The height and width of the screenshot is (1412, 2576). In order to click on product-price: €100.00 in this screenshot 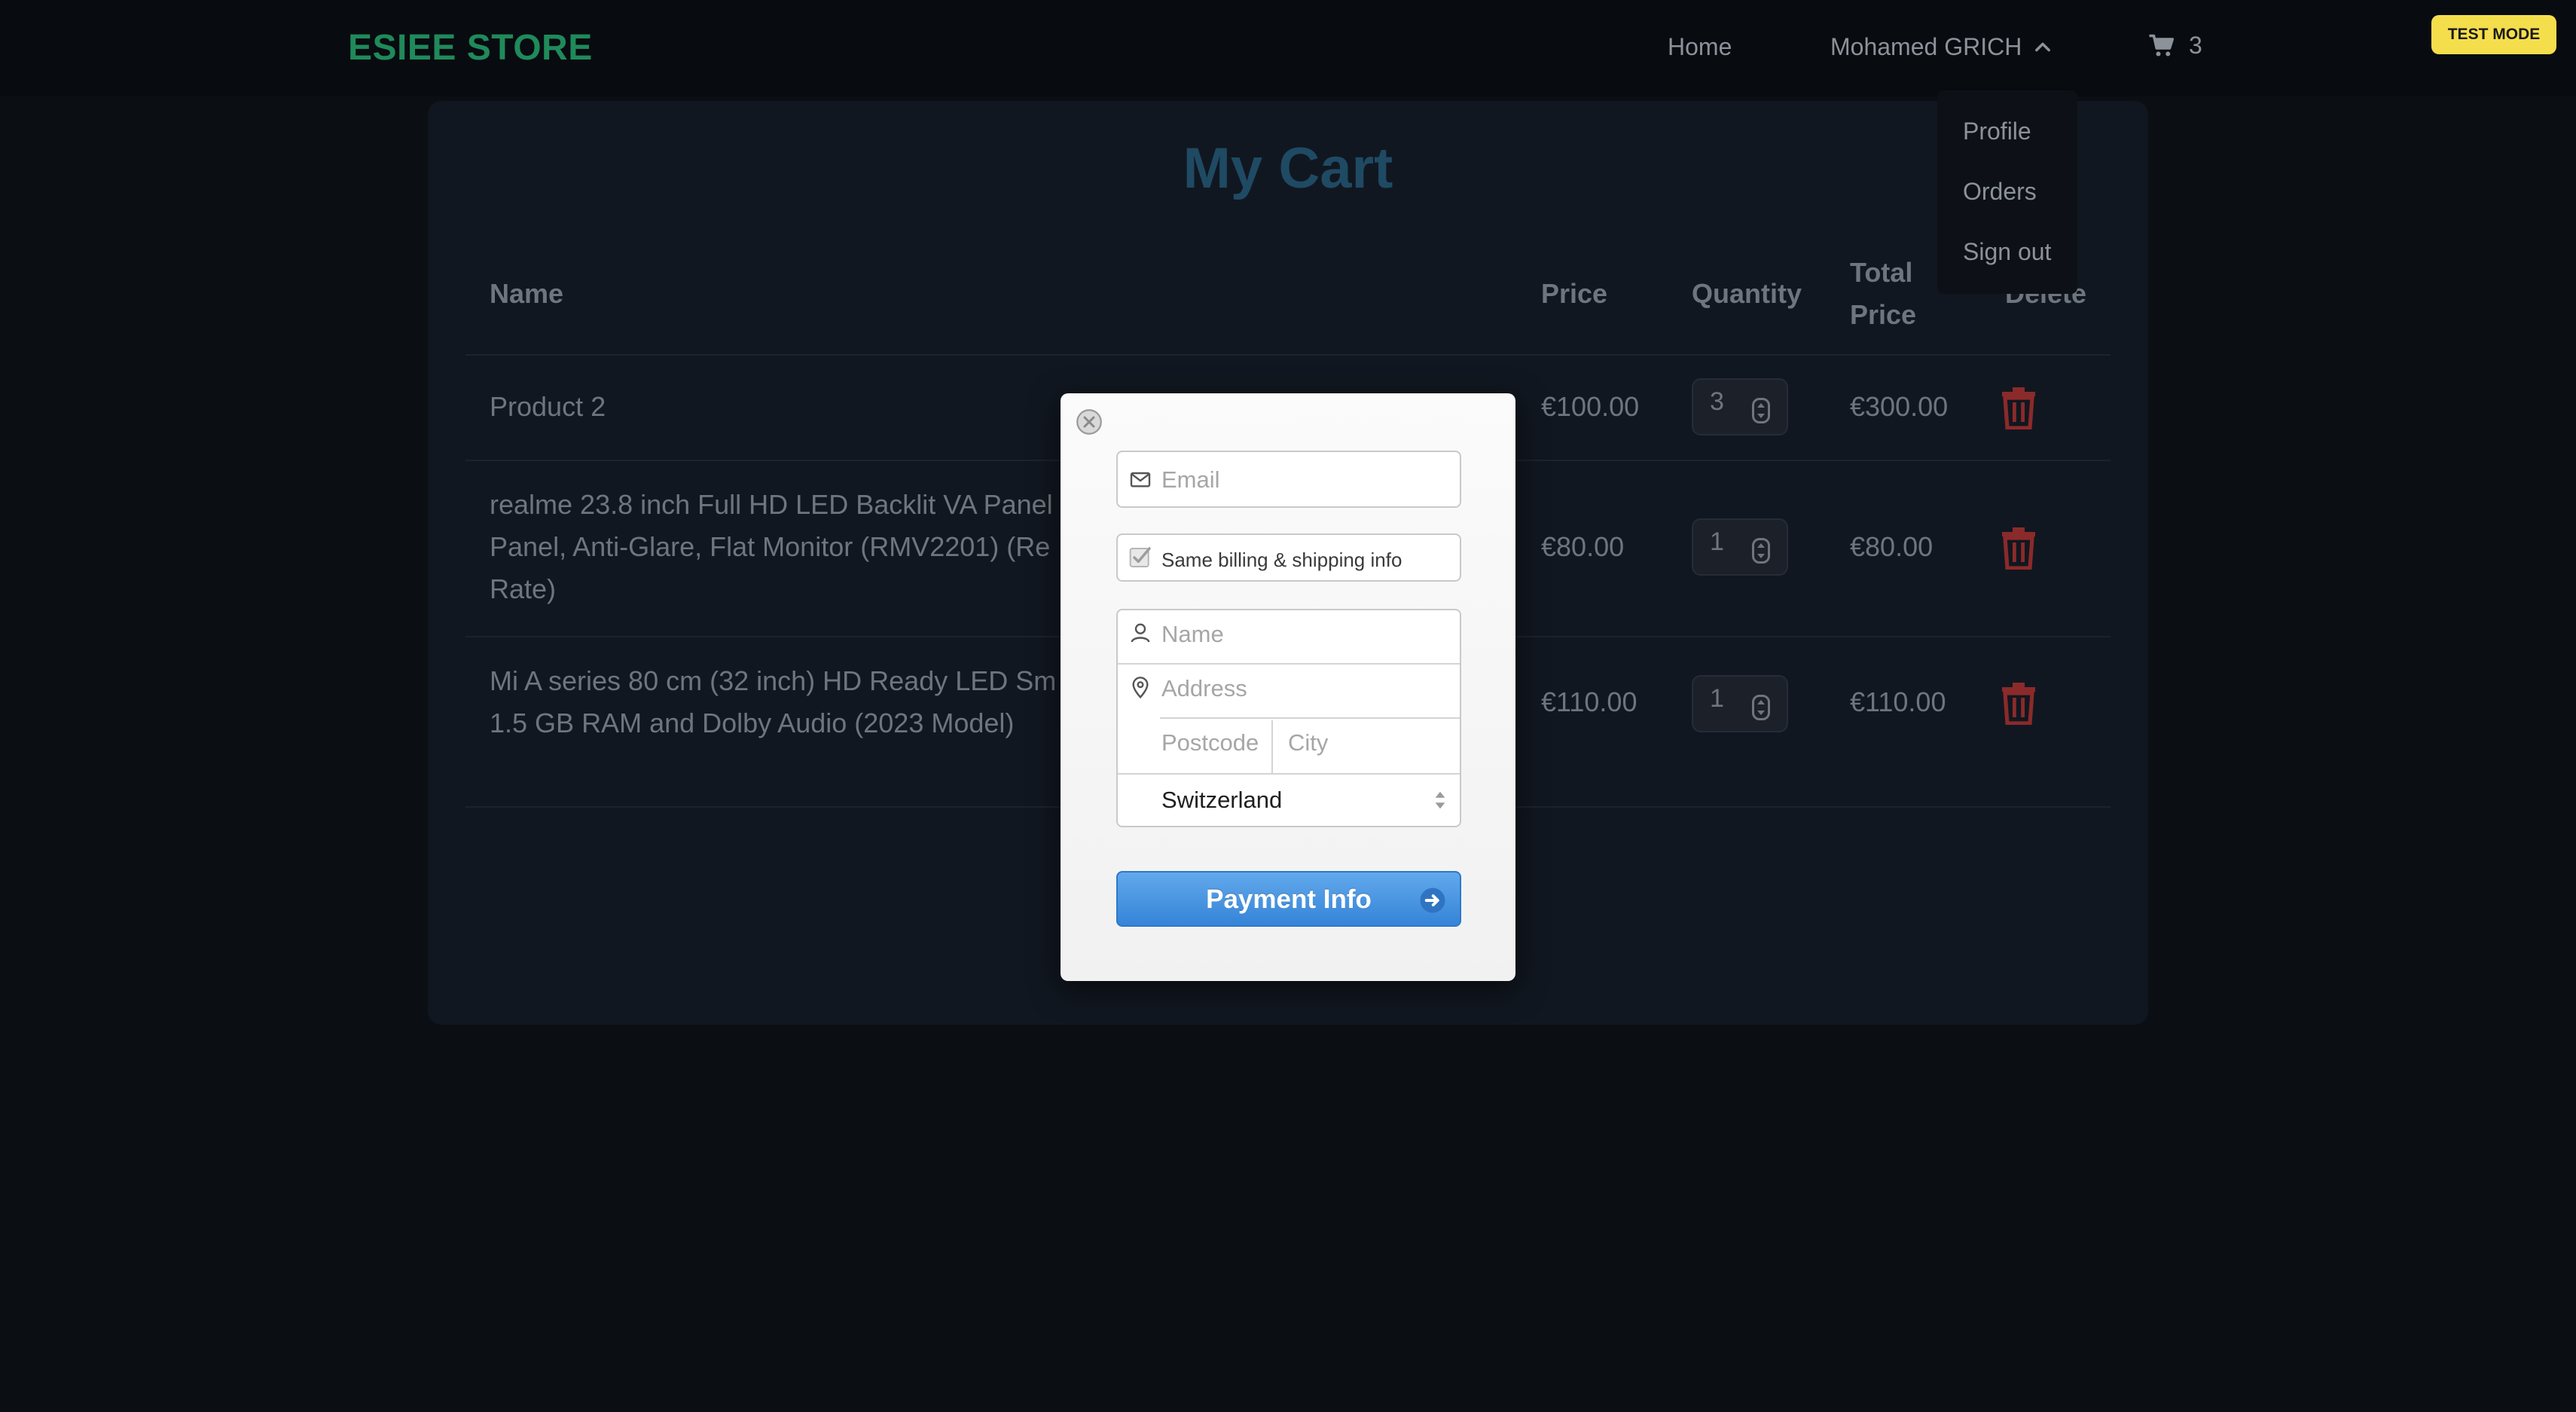, I will do `click(1591, 407)`.